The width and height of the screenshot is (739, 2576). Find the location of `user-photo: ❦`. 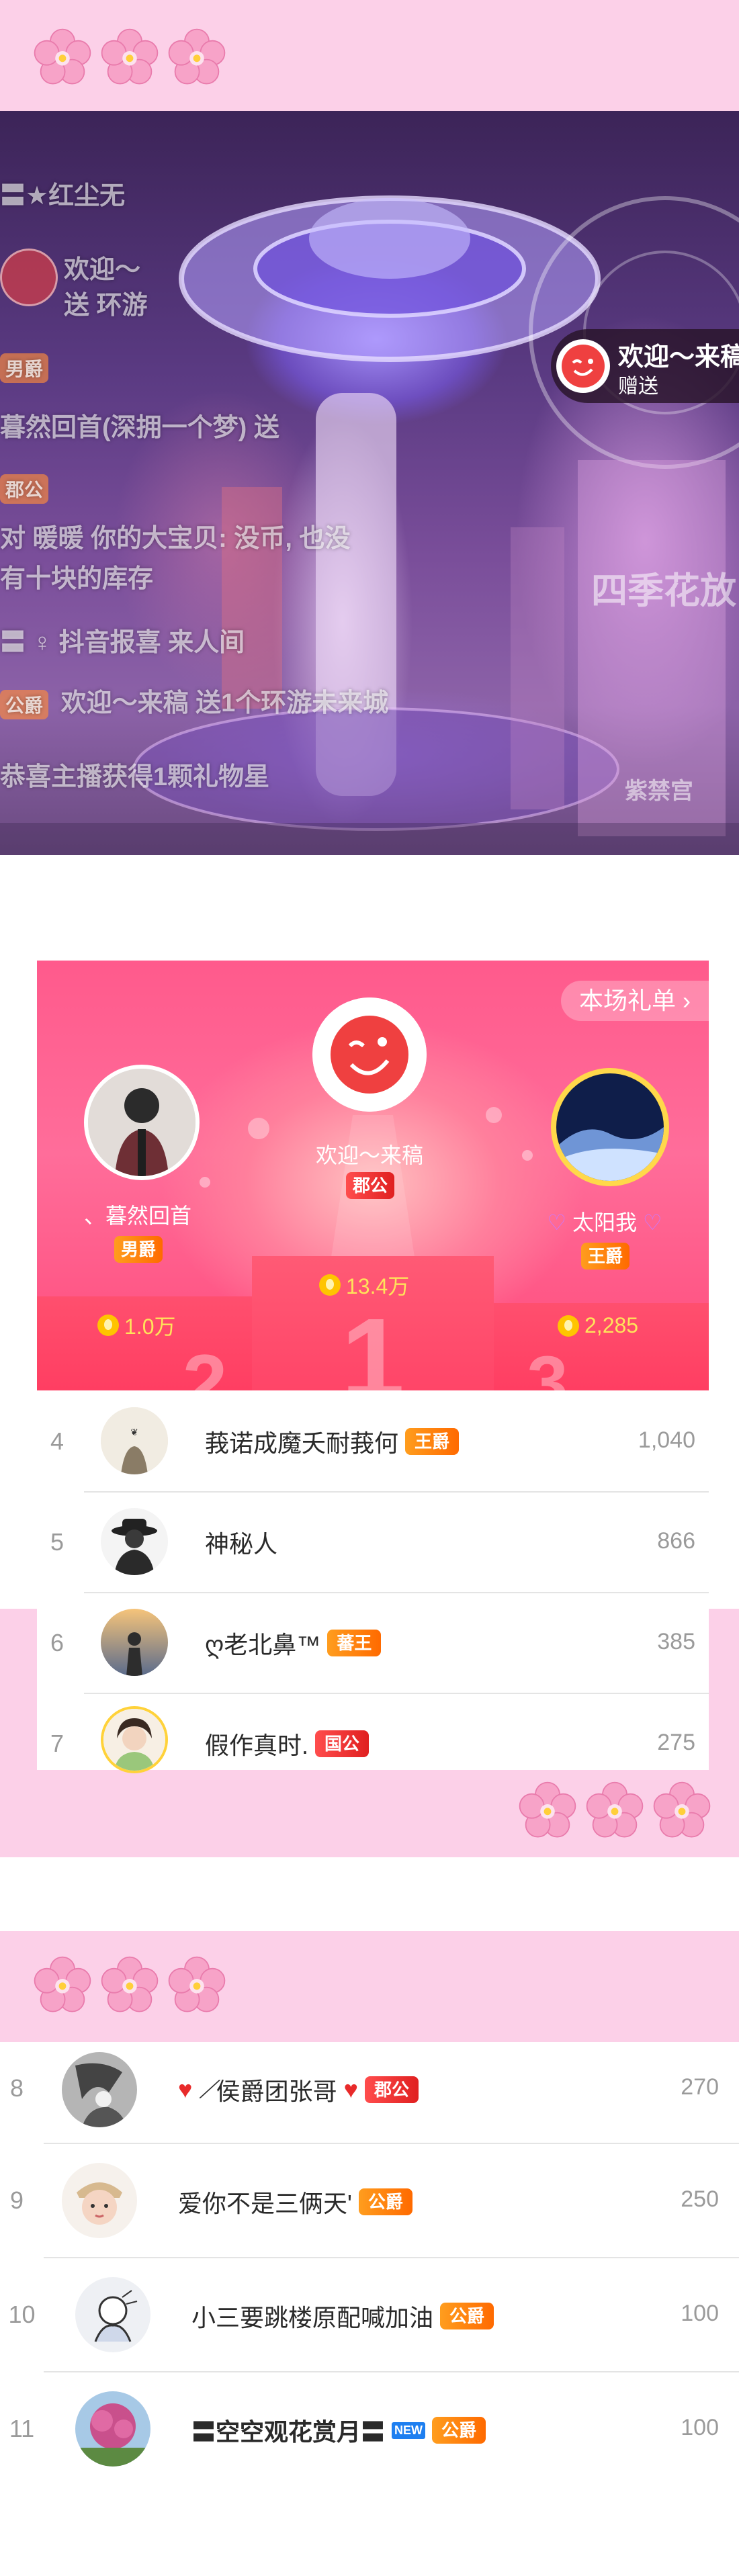

user-photo: ❦ is located at coordinates (134, 1441).